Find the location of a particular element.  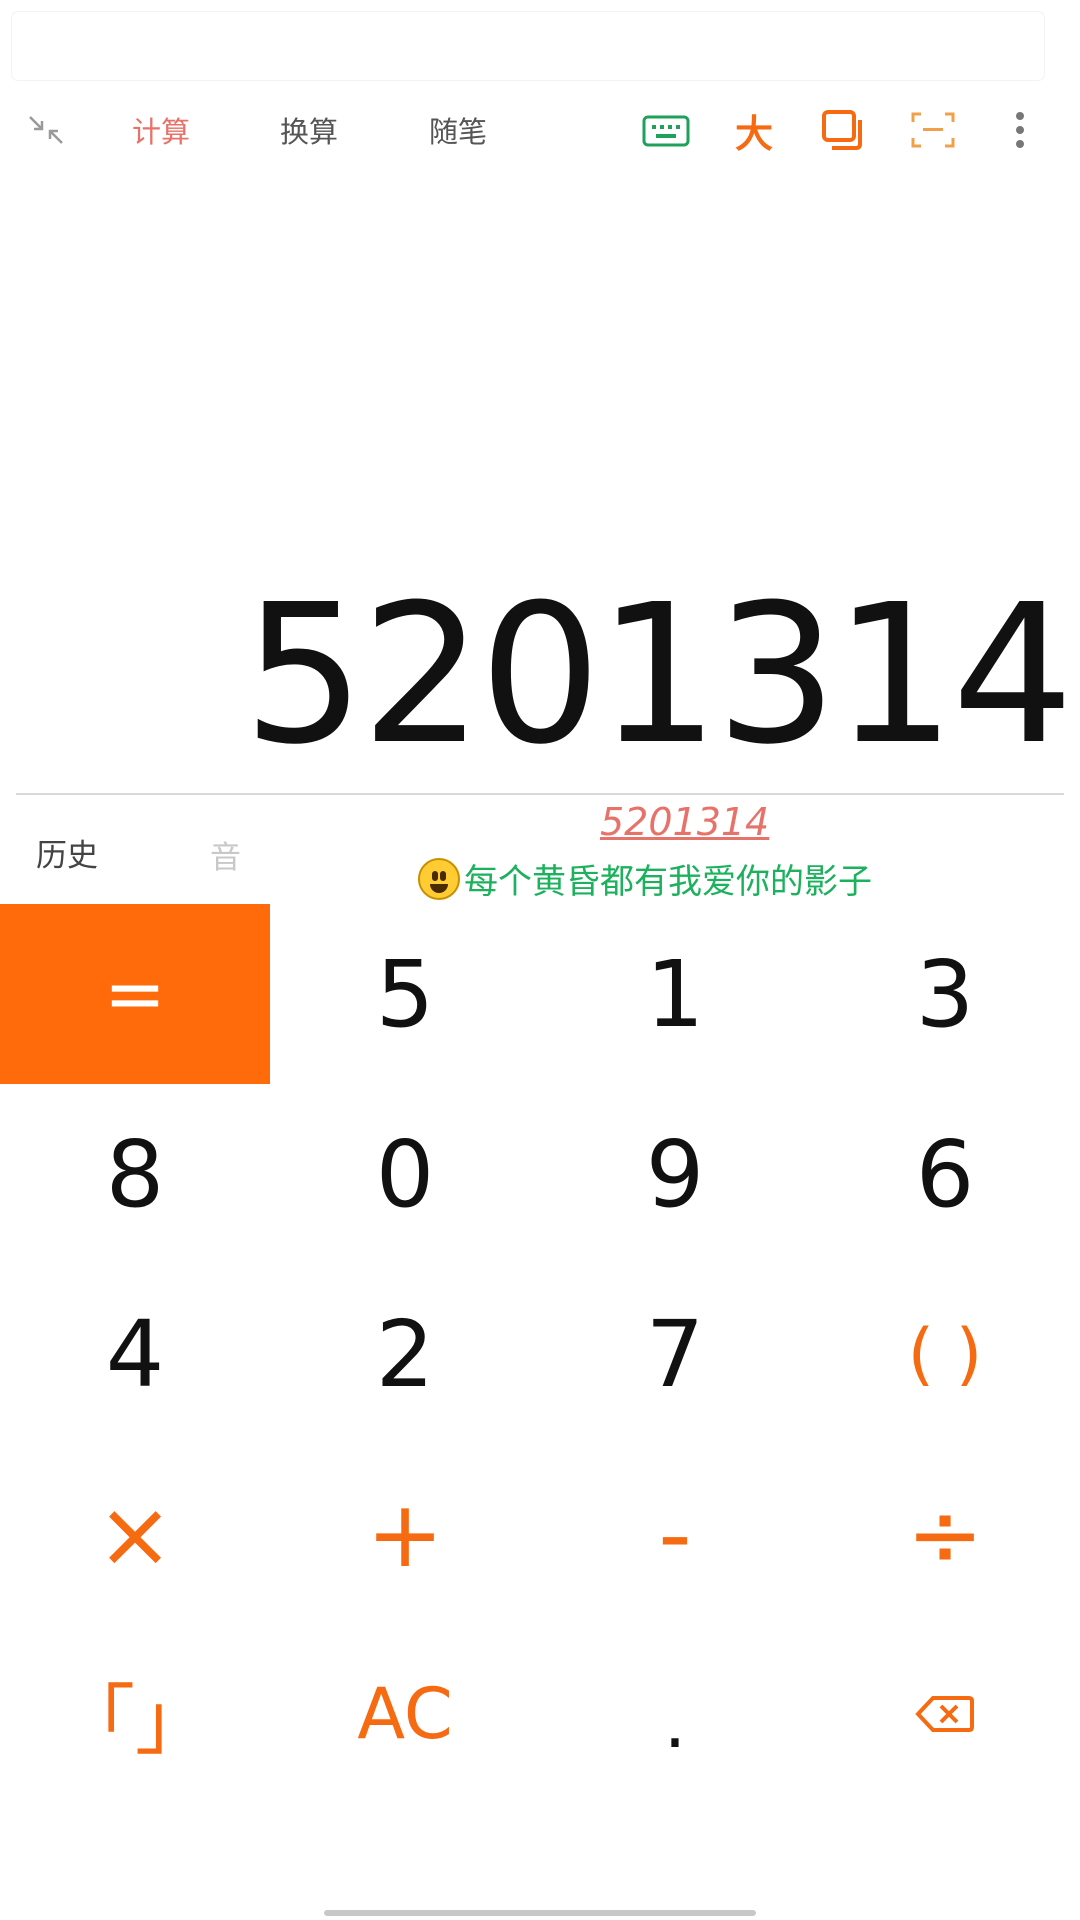

decimal-button: . is located at coordinates (675, 1714).